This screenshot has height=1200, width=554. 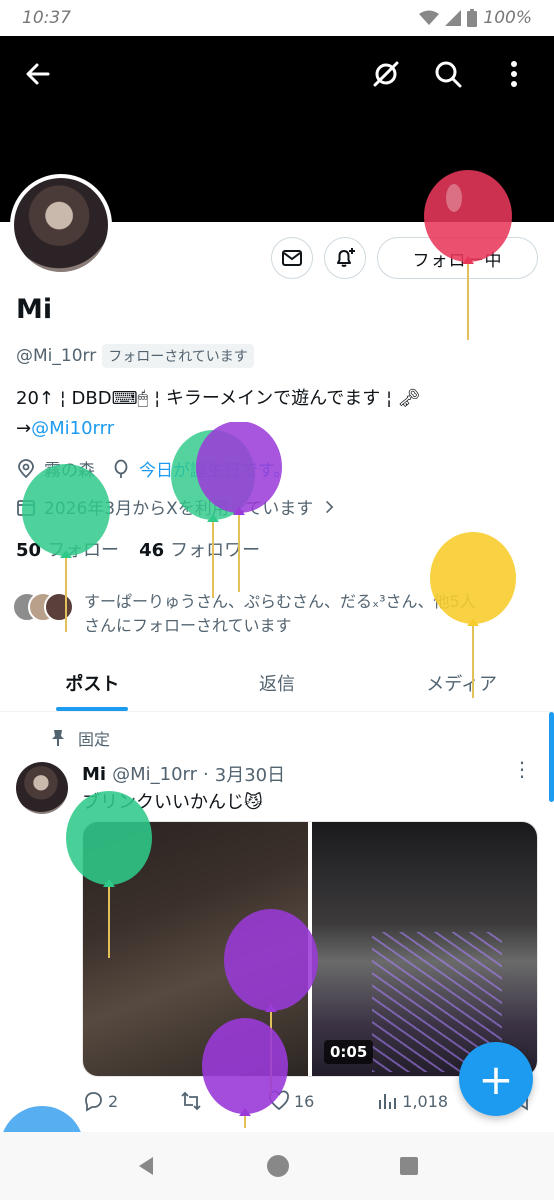 I want to click on media-video-right: 0:05, so click(x=424, y=949).